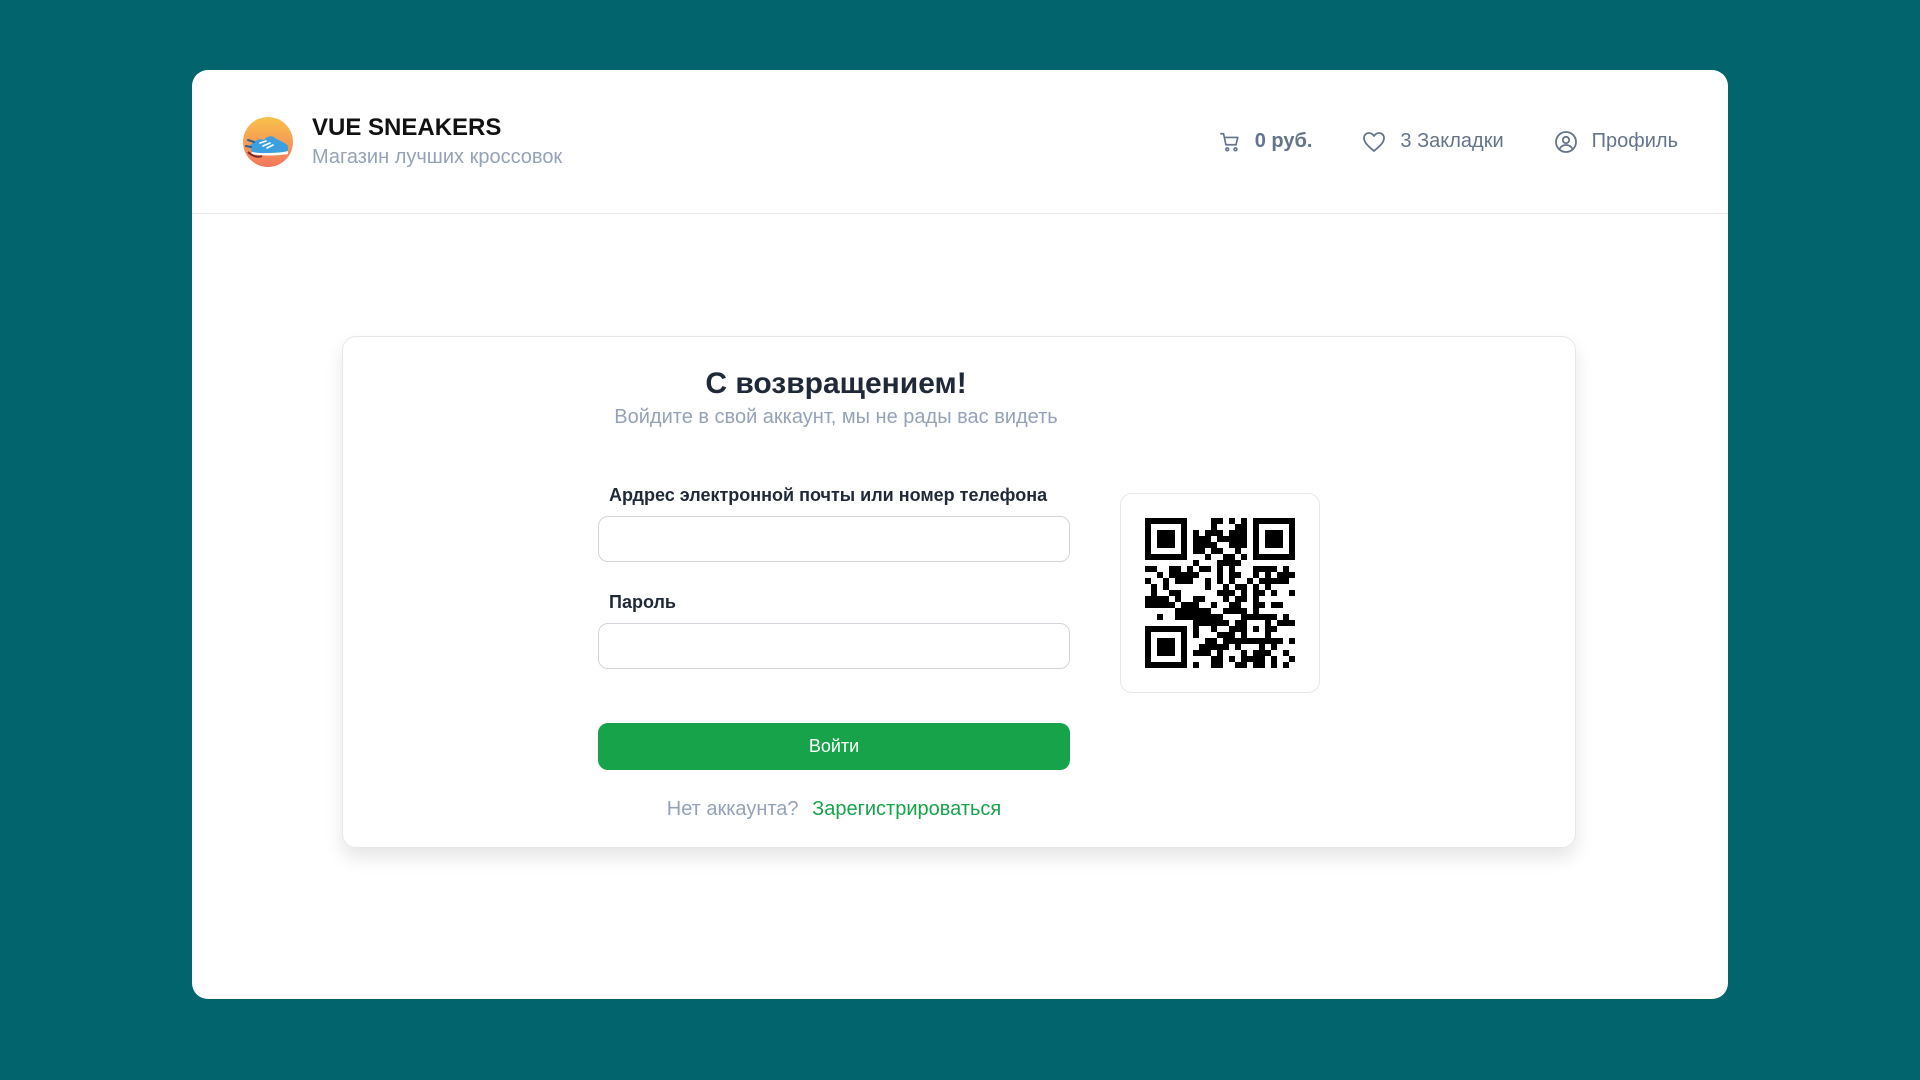  I want to click on register-row: Нет аккаунта? Зарегистрироваться, so click(834, 809).